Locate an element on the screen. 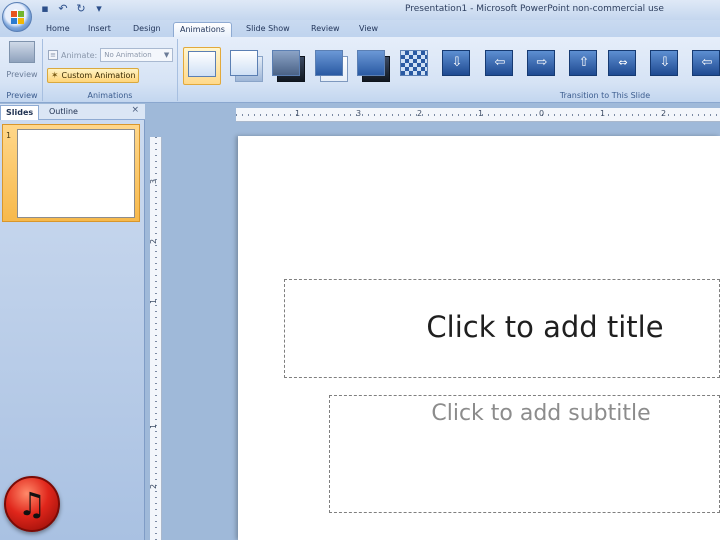  slide-thumbnail-item: 1 is located at coordinates (71, 173).